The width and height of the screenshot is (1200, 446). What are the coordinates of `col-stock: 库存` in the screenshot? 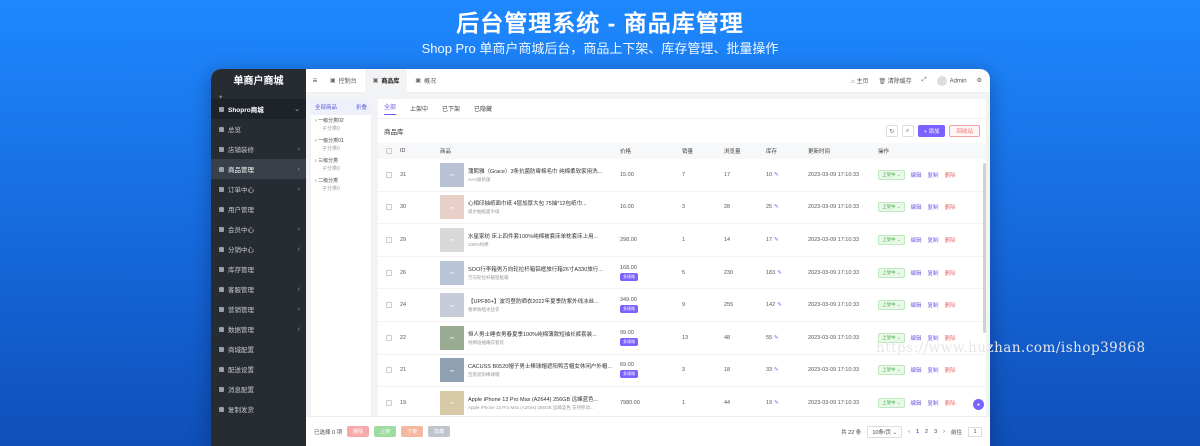 It's located at (787, 151).